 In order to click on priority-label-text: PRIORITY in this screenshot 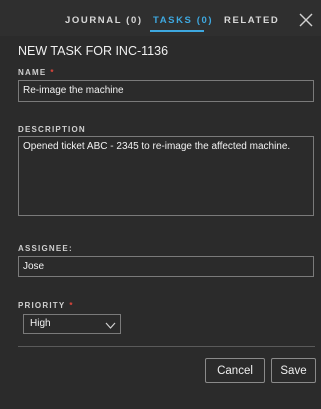, I will do `click(42, 305)`.